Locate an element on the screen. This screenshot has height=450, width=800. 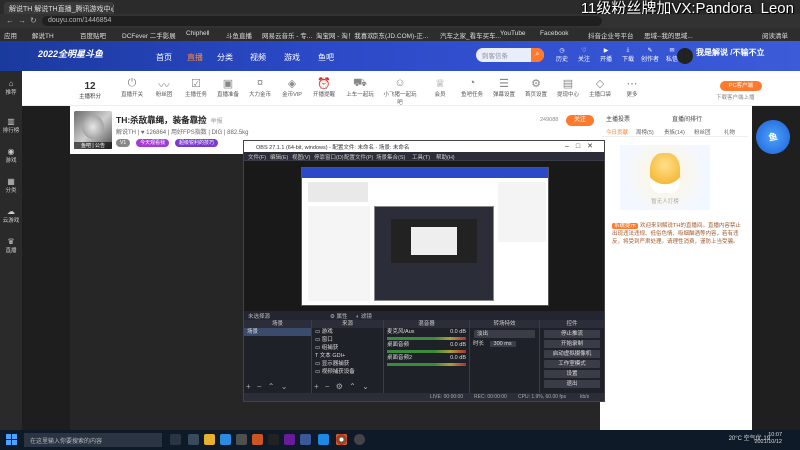
tool-item: ⏻ 直播开关 is located at coordinates (132, 87).